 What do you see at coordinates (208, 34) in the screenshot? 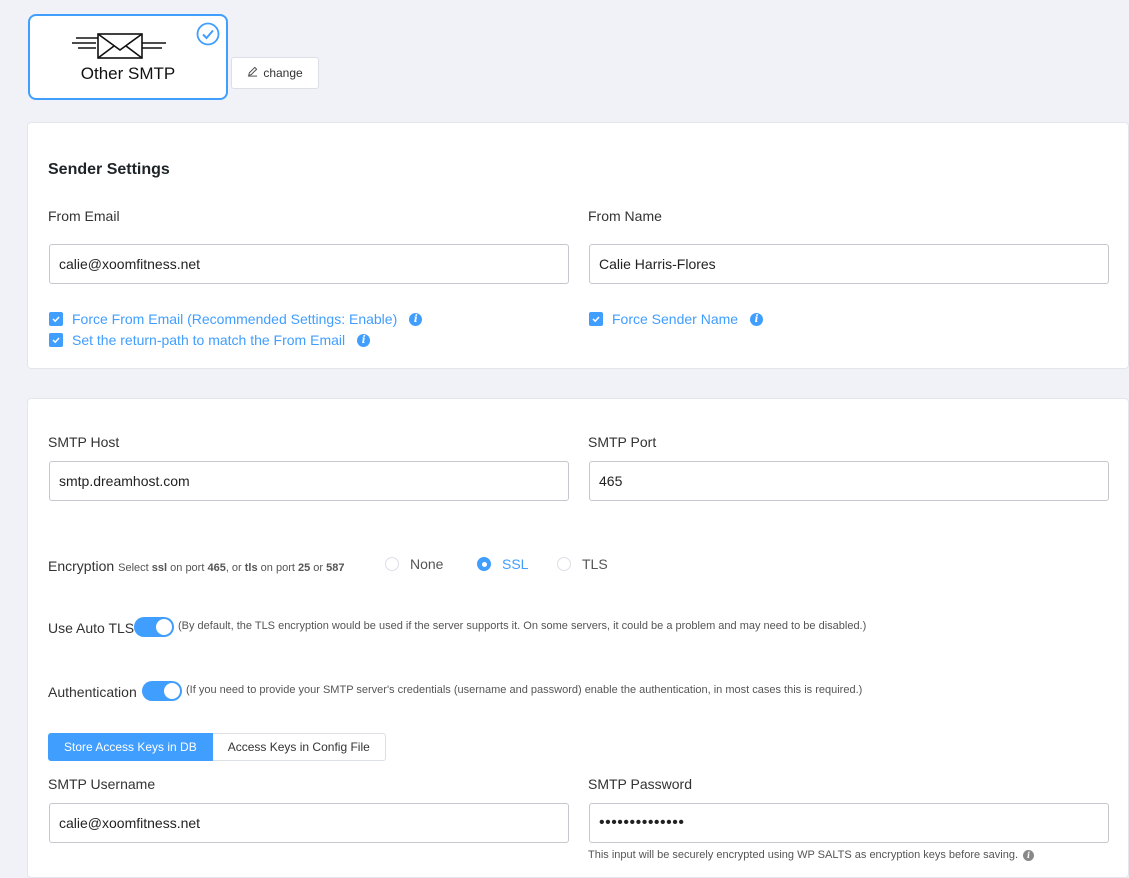
I see `selected-check-icon` at bounding box center [208, 34].